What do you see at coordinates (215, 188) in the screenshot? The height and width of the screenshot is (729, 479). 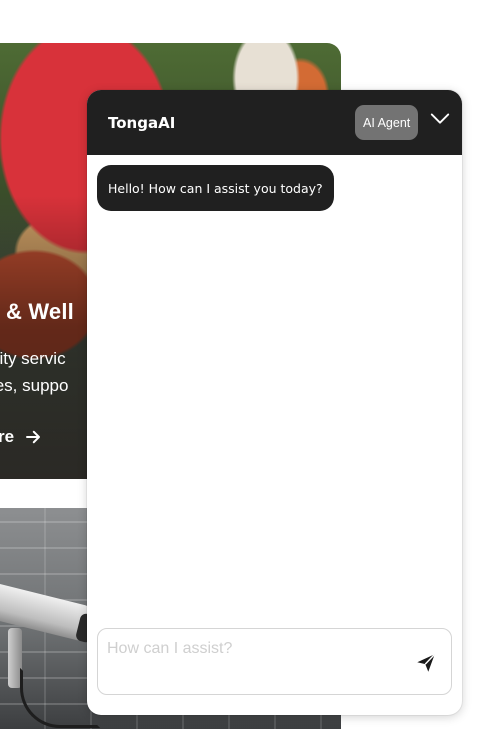 I see `agent-message-bubble: Hello! How can I assist you today?` at bounding box center [215, 188].